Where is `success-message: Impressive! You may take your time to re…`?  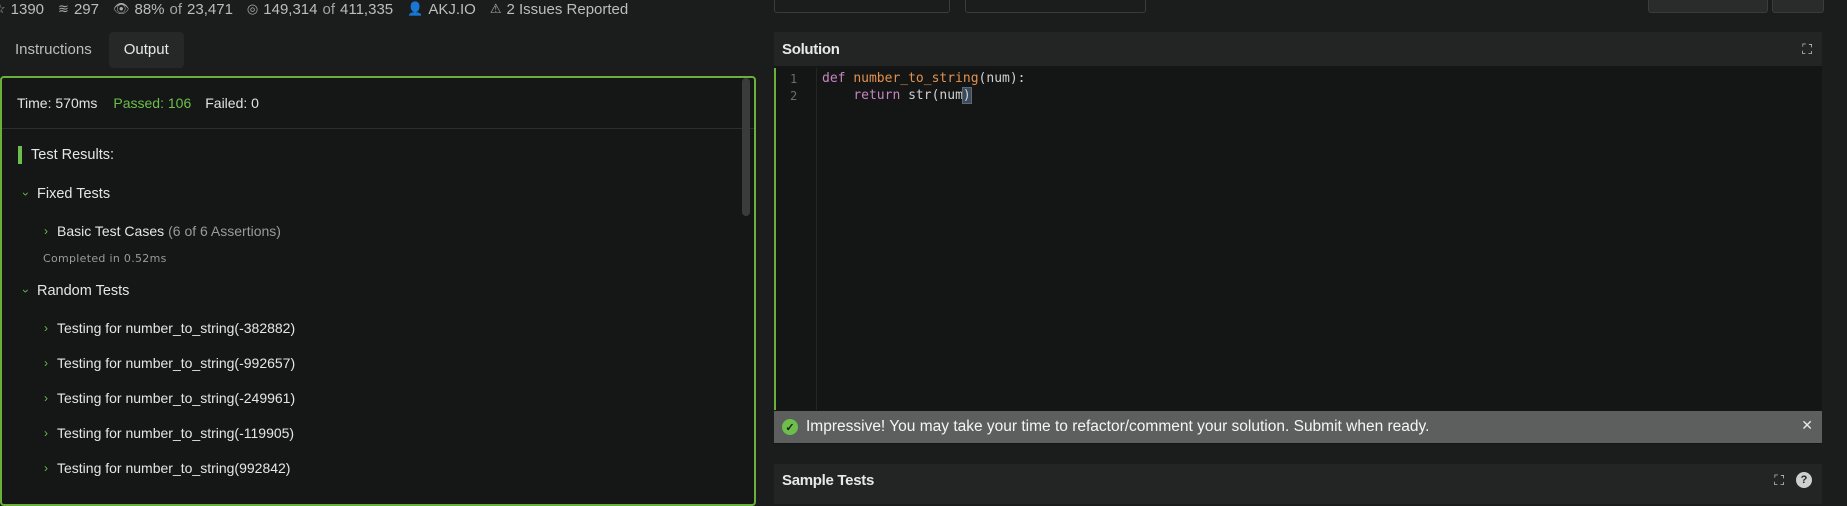
success-message: Impressive! You may take your time to re… is located at coordinates (1118, 426).